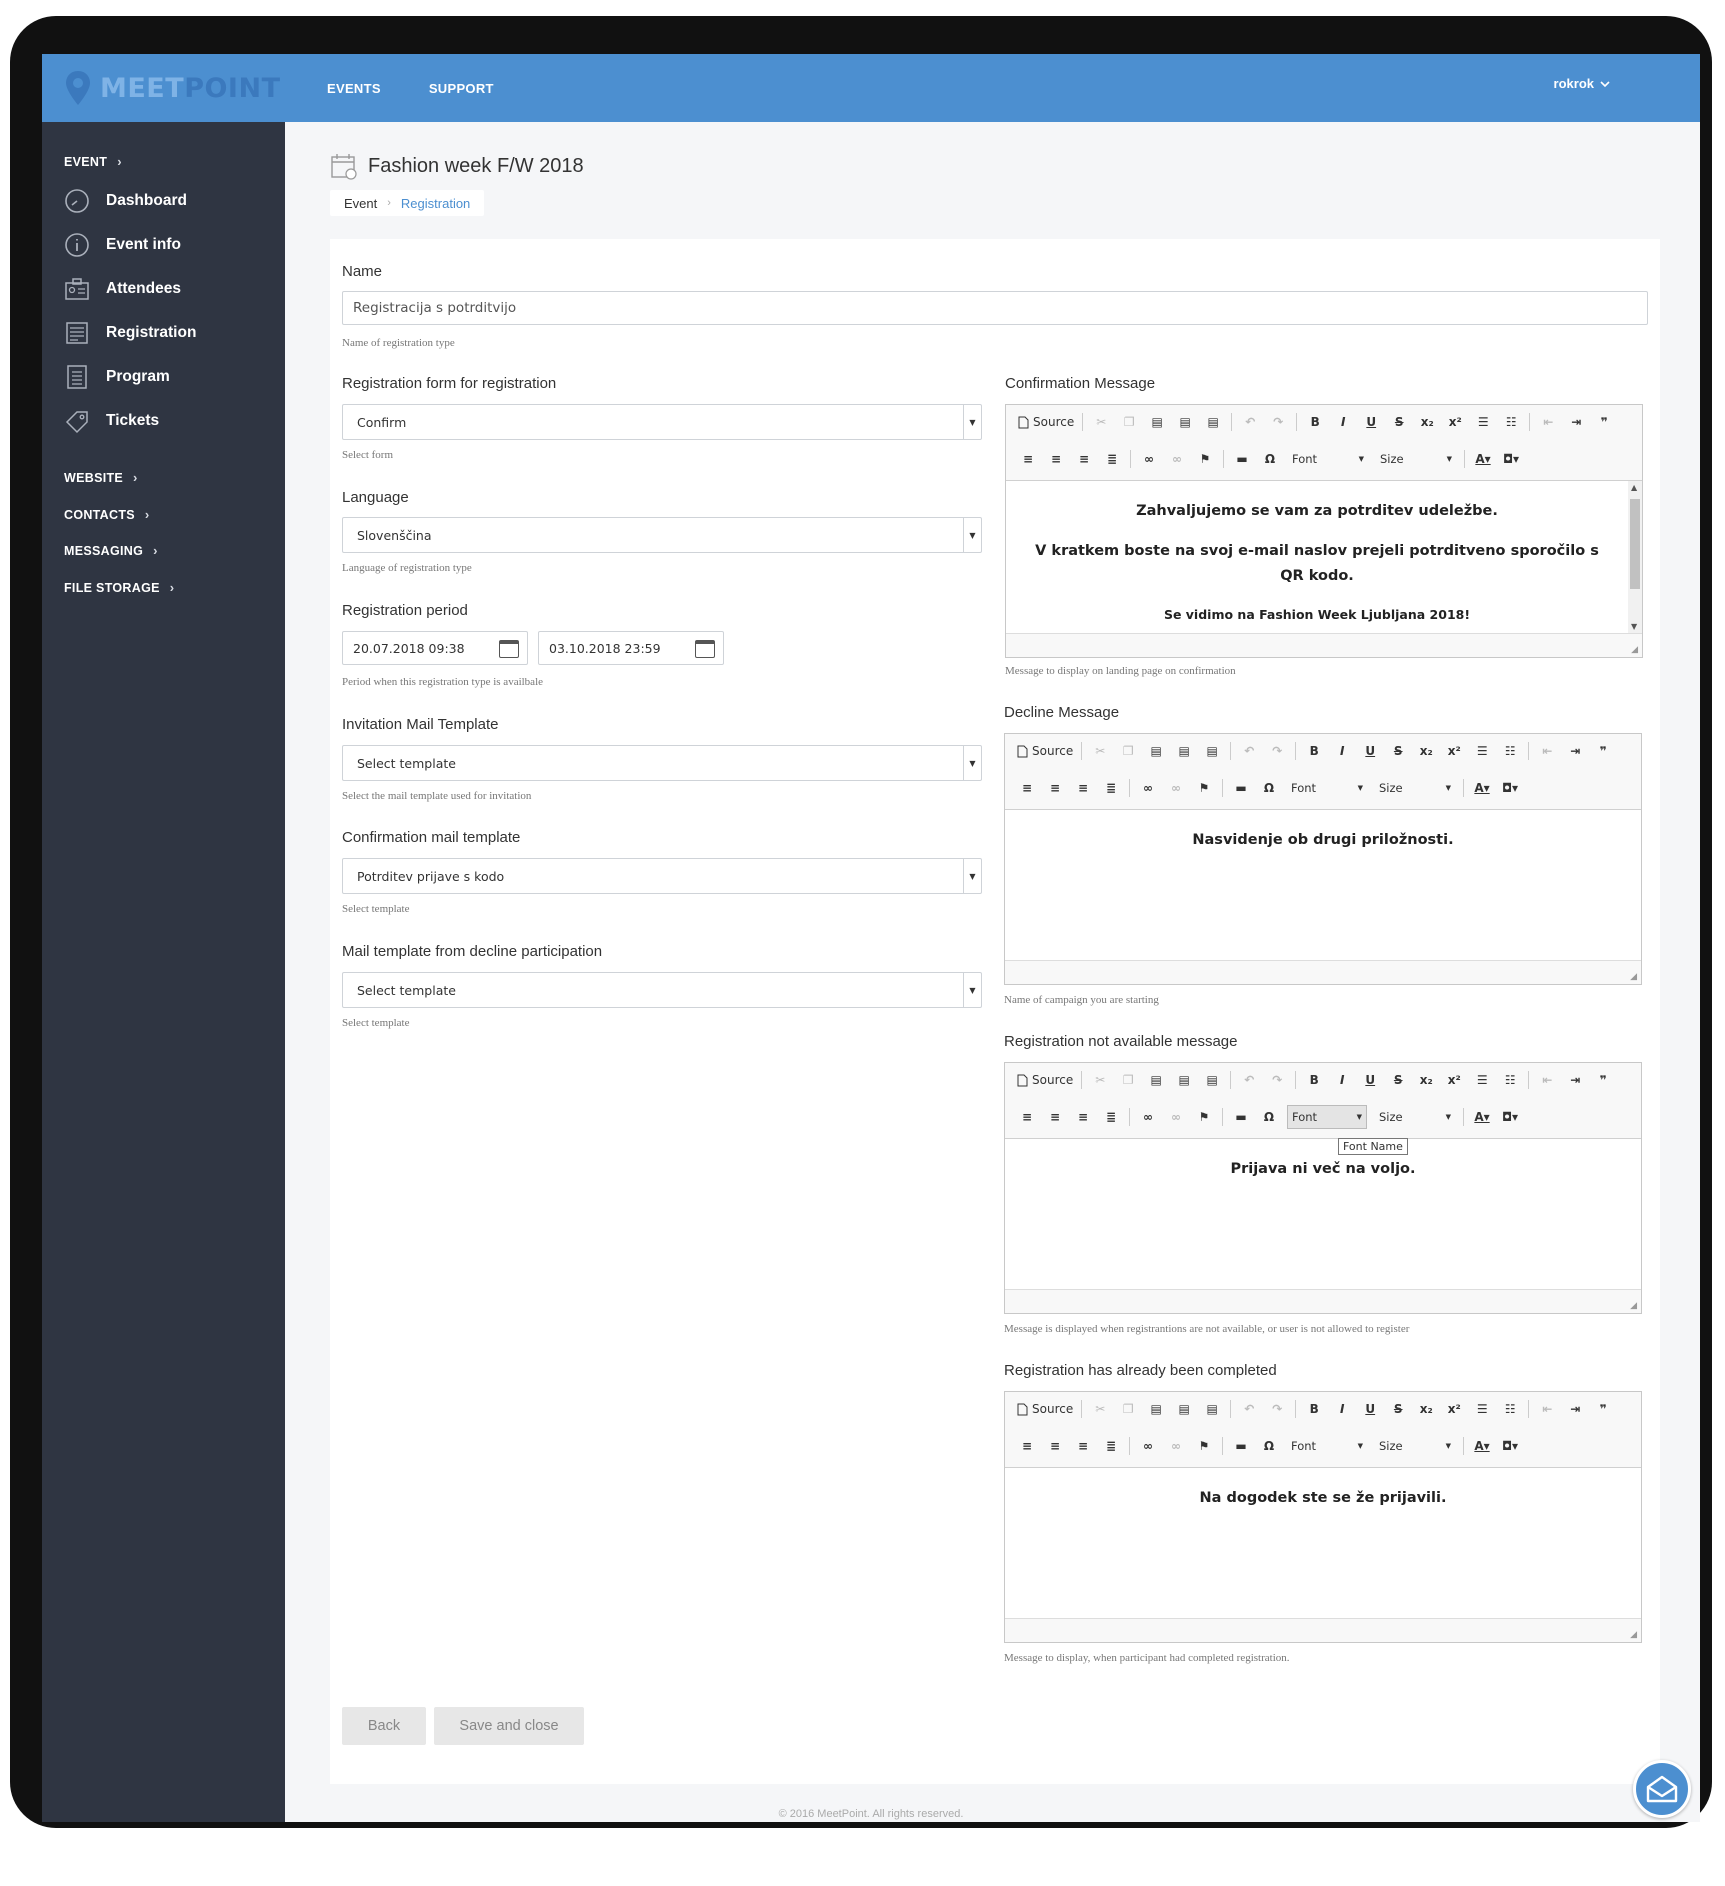 The image size is (1725, 1886). What do you see at coordinates (662, 535) in the screenshot?
I see `language-select: Slovenščina ▼` at bounding box center [662, 535].